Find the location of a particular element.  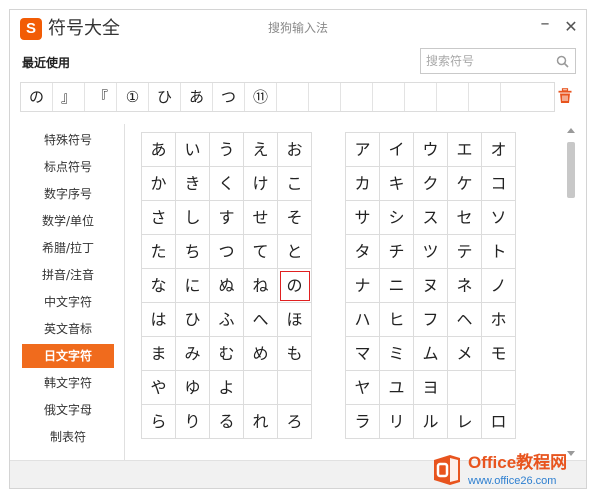

hiragana-symbol-cell: む is located at coordinates (227, 354).